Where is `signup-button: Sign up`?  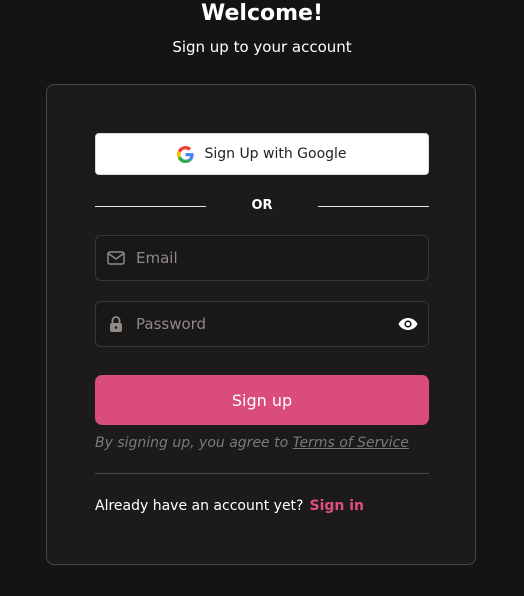 signup-button: Sign up is located at coordinates (262, 400).